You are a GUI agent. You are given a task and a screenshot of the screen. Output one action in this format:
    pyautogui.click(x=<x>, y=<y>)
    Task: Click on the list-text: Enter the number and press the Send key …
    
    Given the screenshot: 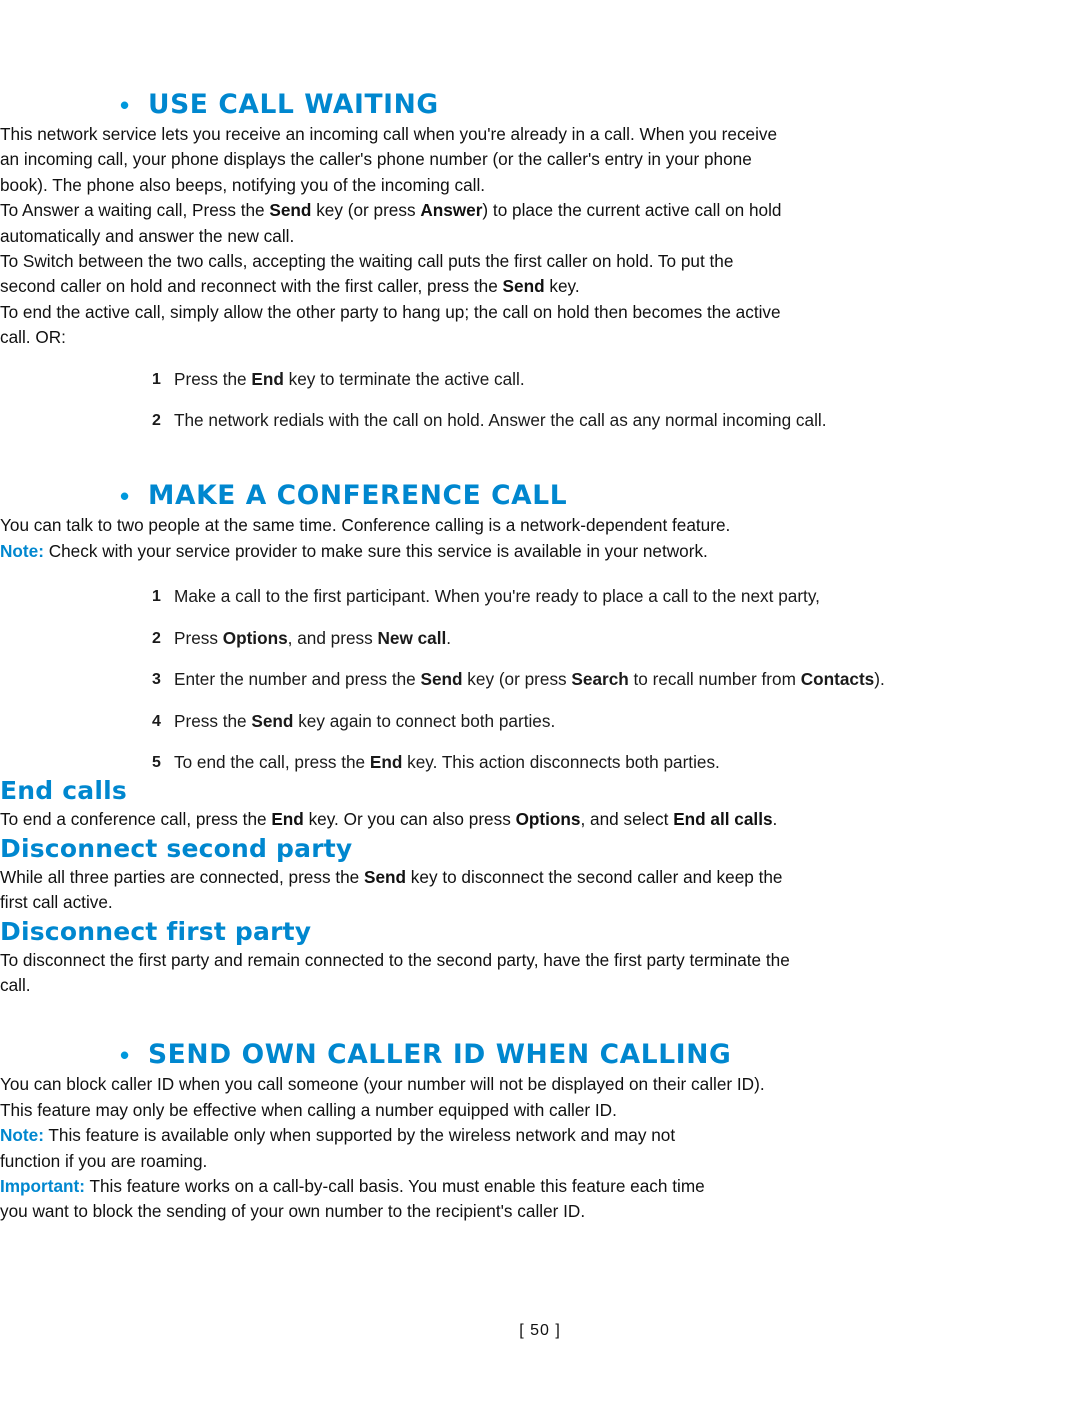 What is the action you would take?
    pyautogui.click(x=558, y=679)
    